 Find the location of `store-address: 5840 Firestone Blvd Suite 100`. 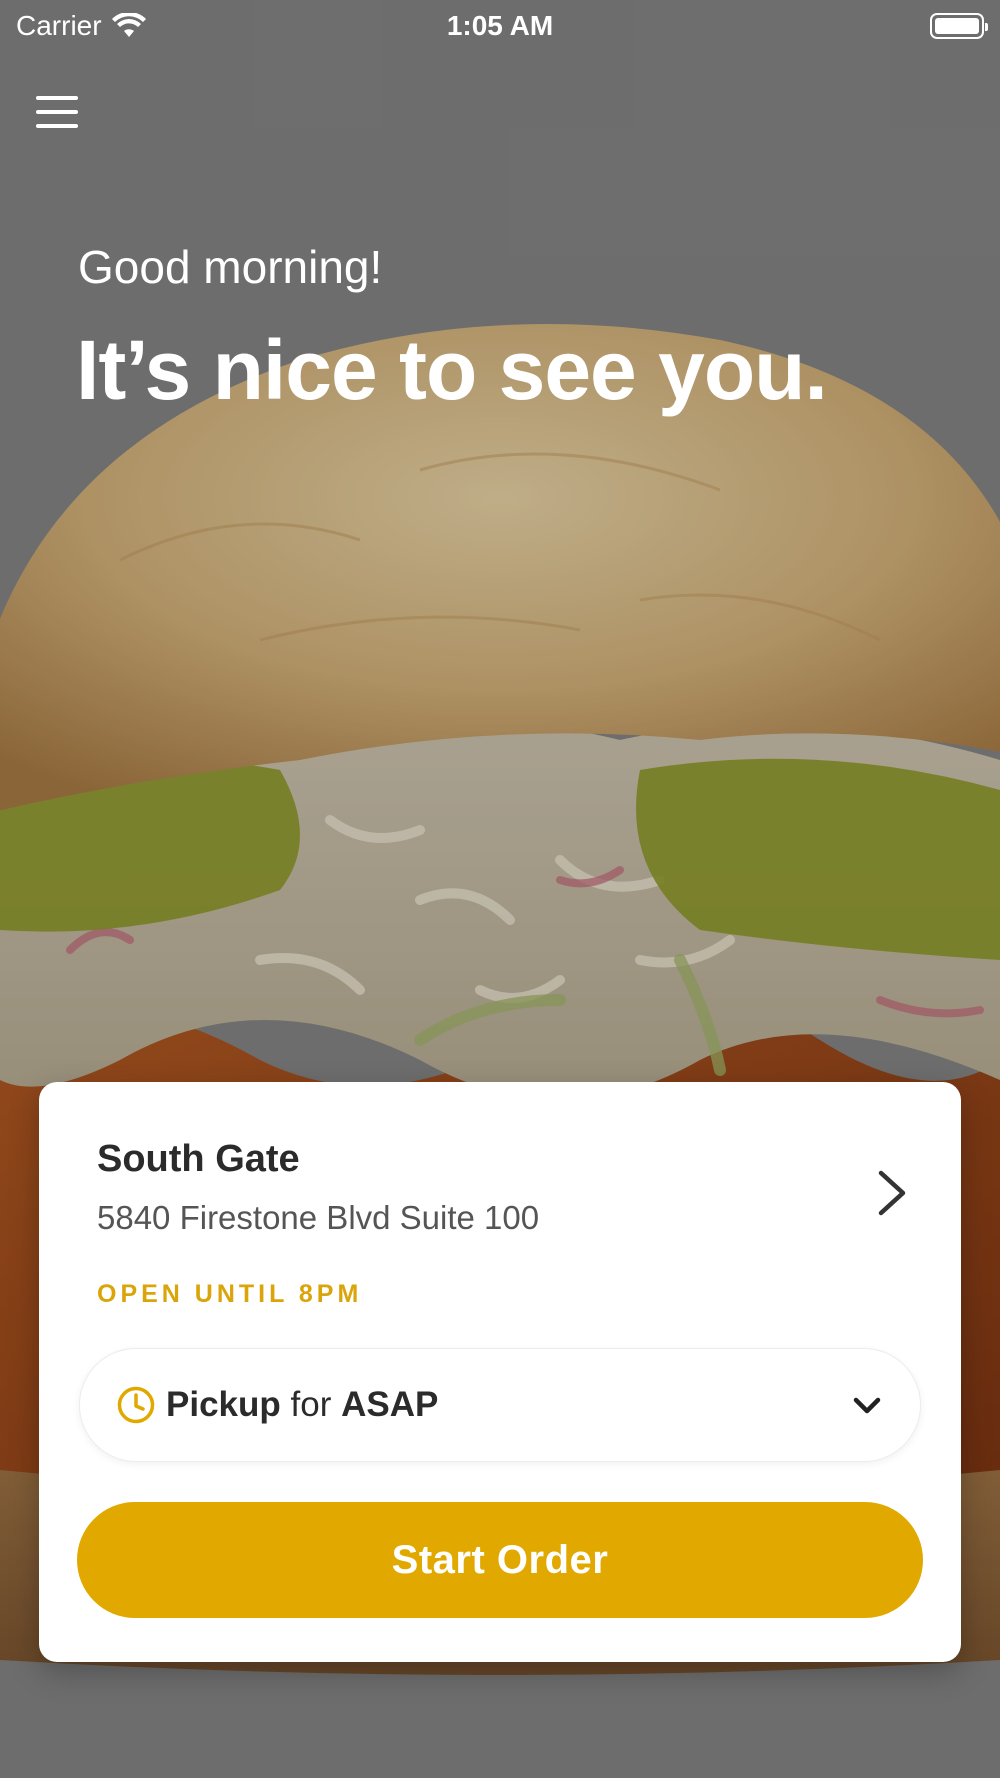

store-address: 5840 Firestone Blvd Suite 100 is located at coordinates (318, 1217).